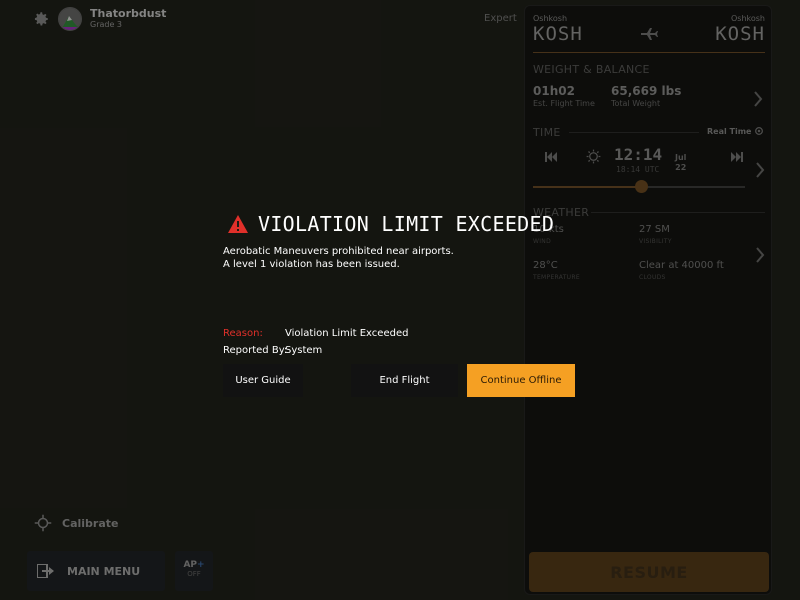 The image size is (800, 600). What do you see at coordinates (521, 380) in the screenshot?
I see `continue-offline-button: Continue Offline` at bounding box center [521, 380].